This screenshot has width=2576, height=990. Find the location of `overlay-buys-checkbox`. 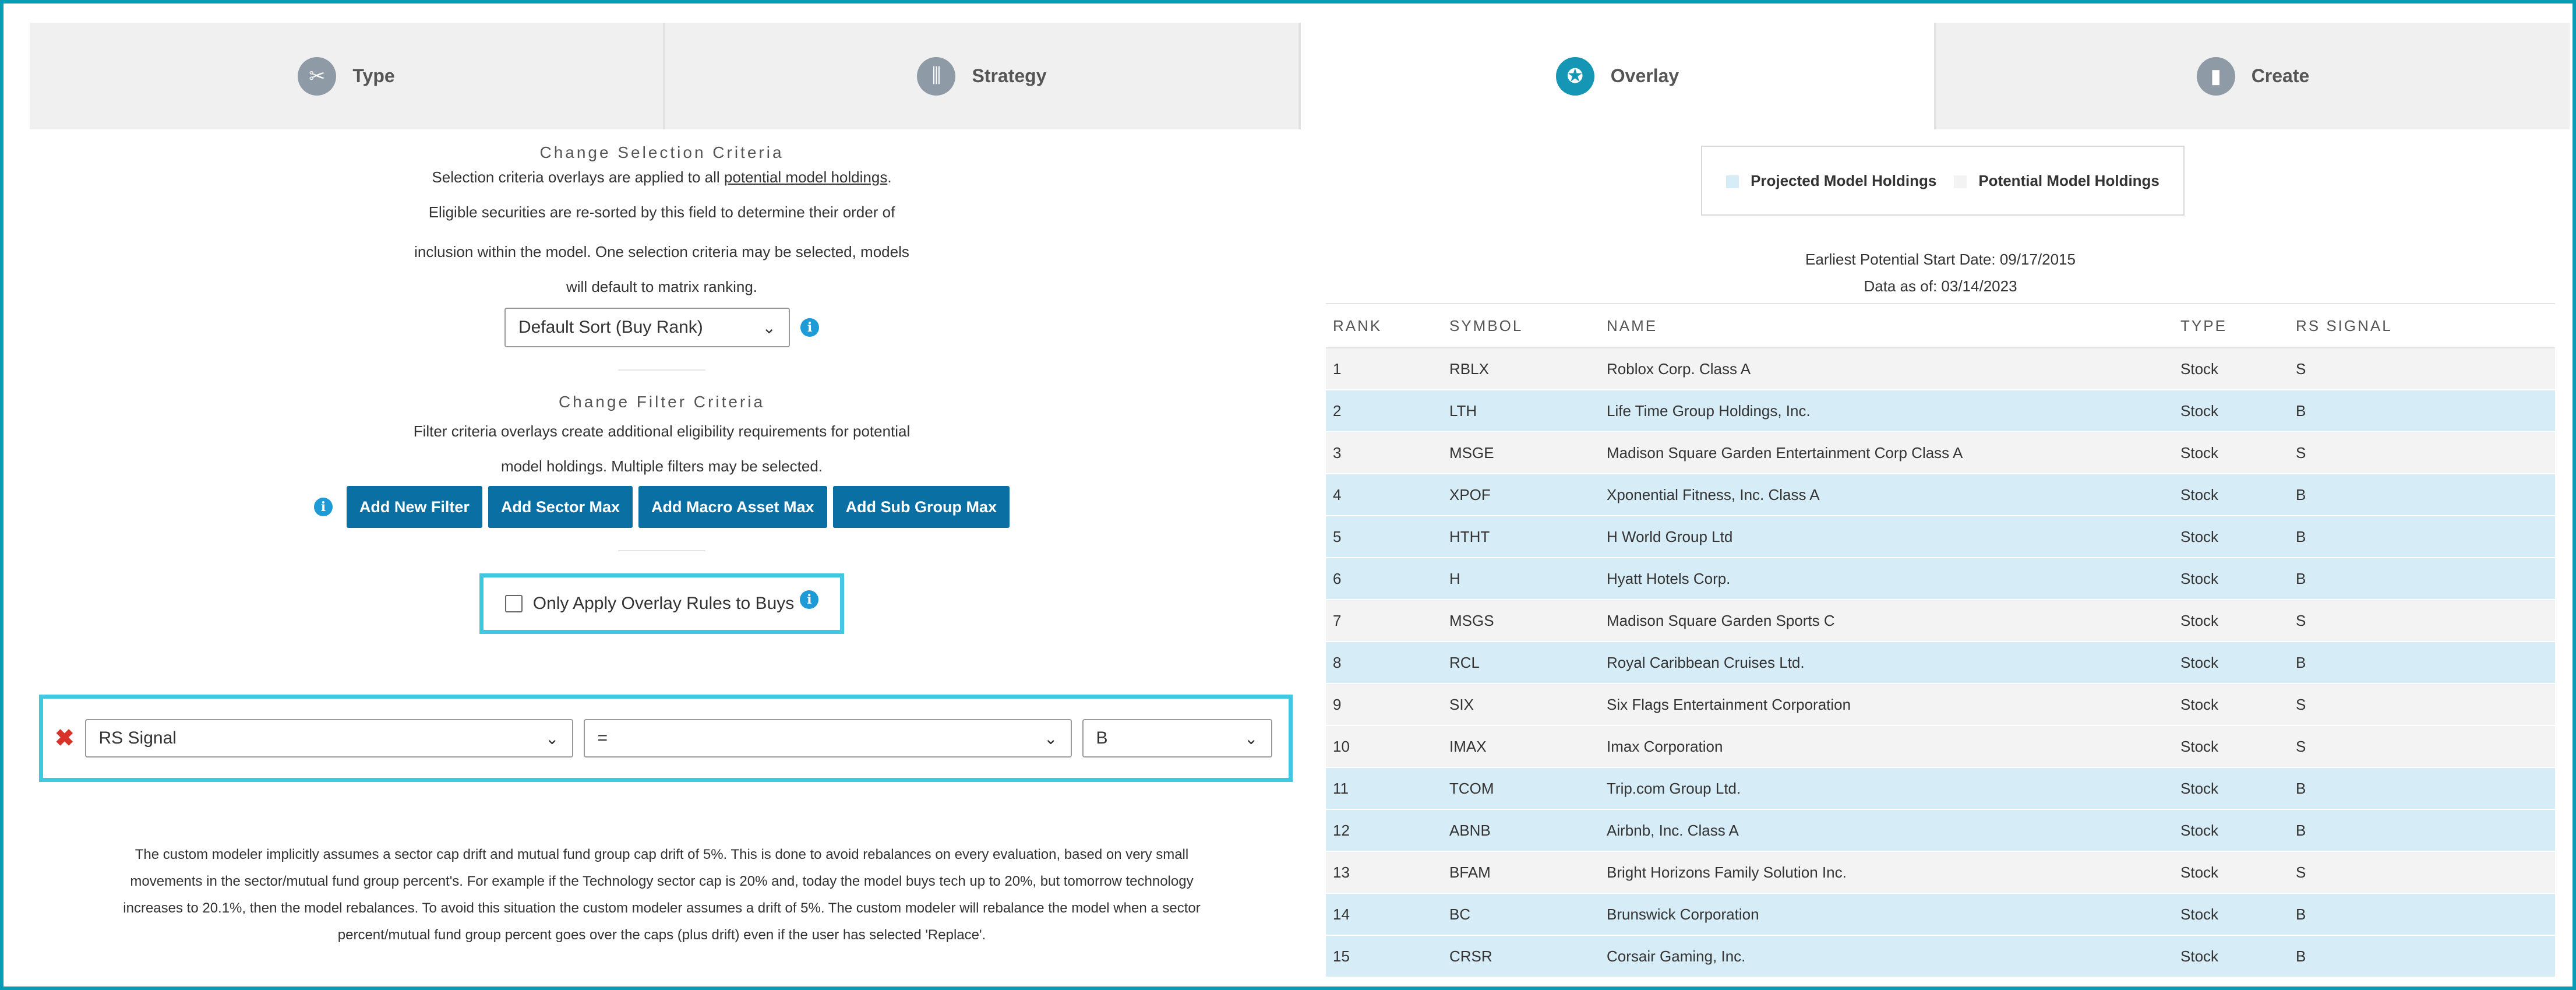

overlay-buys-checkbox is located at coordinates (513, 603).